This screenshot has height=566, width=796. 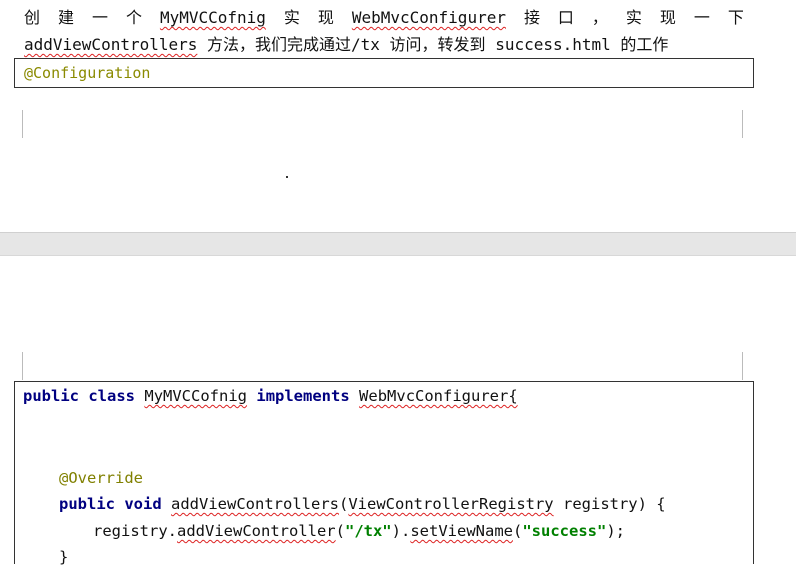 I want to click on keyword: class, so click(x=112, y=396).